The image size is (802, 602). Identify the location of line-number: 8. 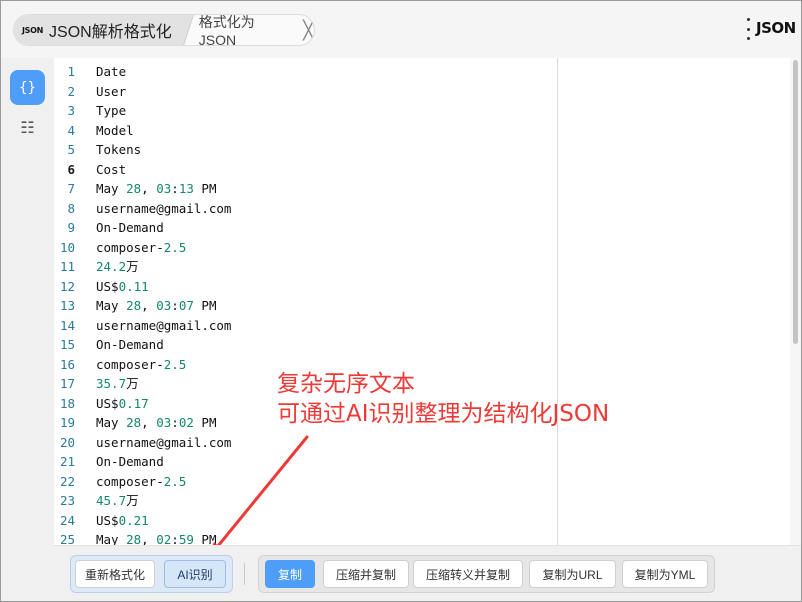
(71, 208).